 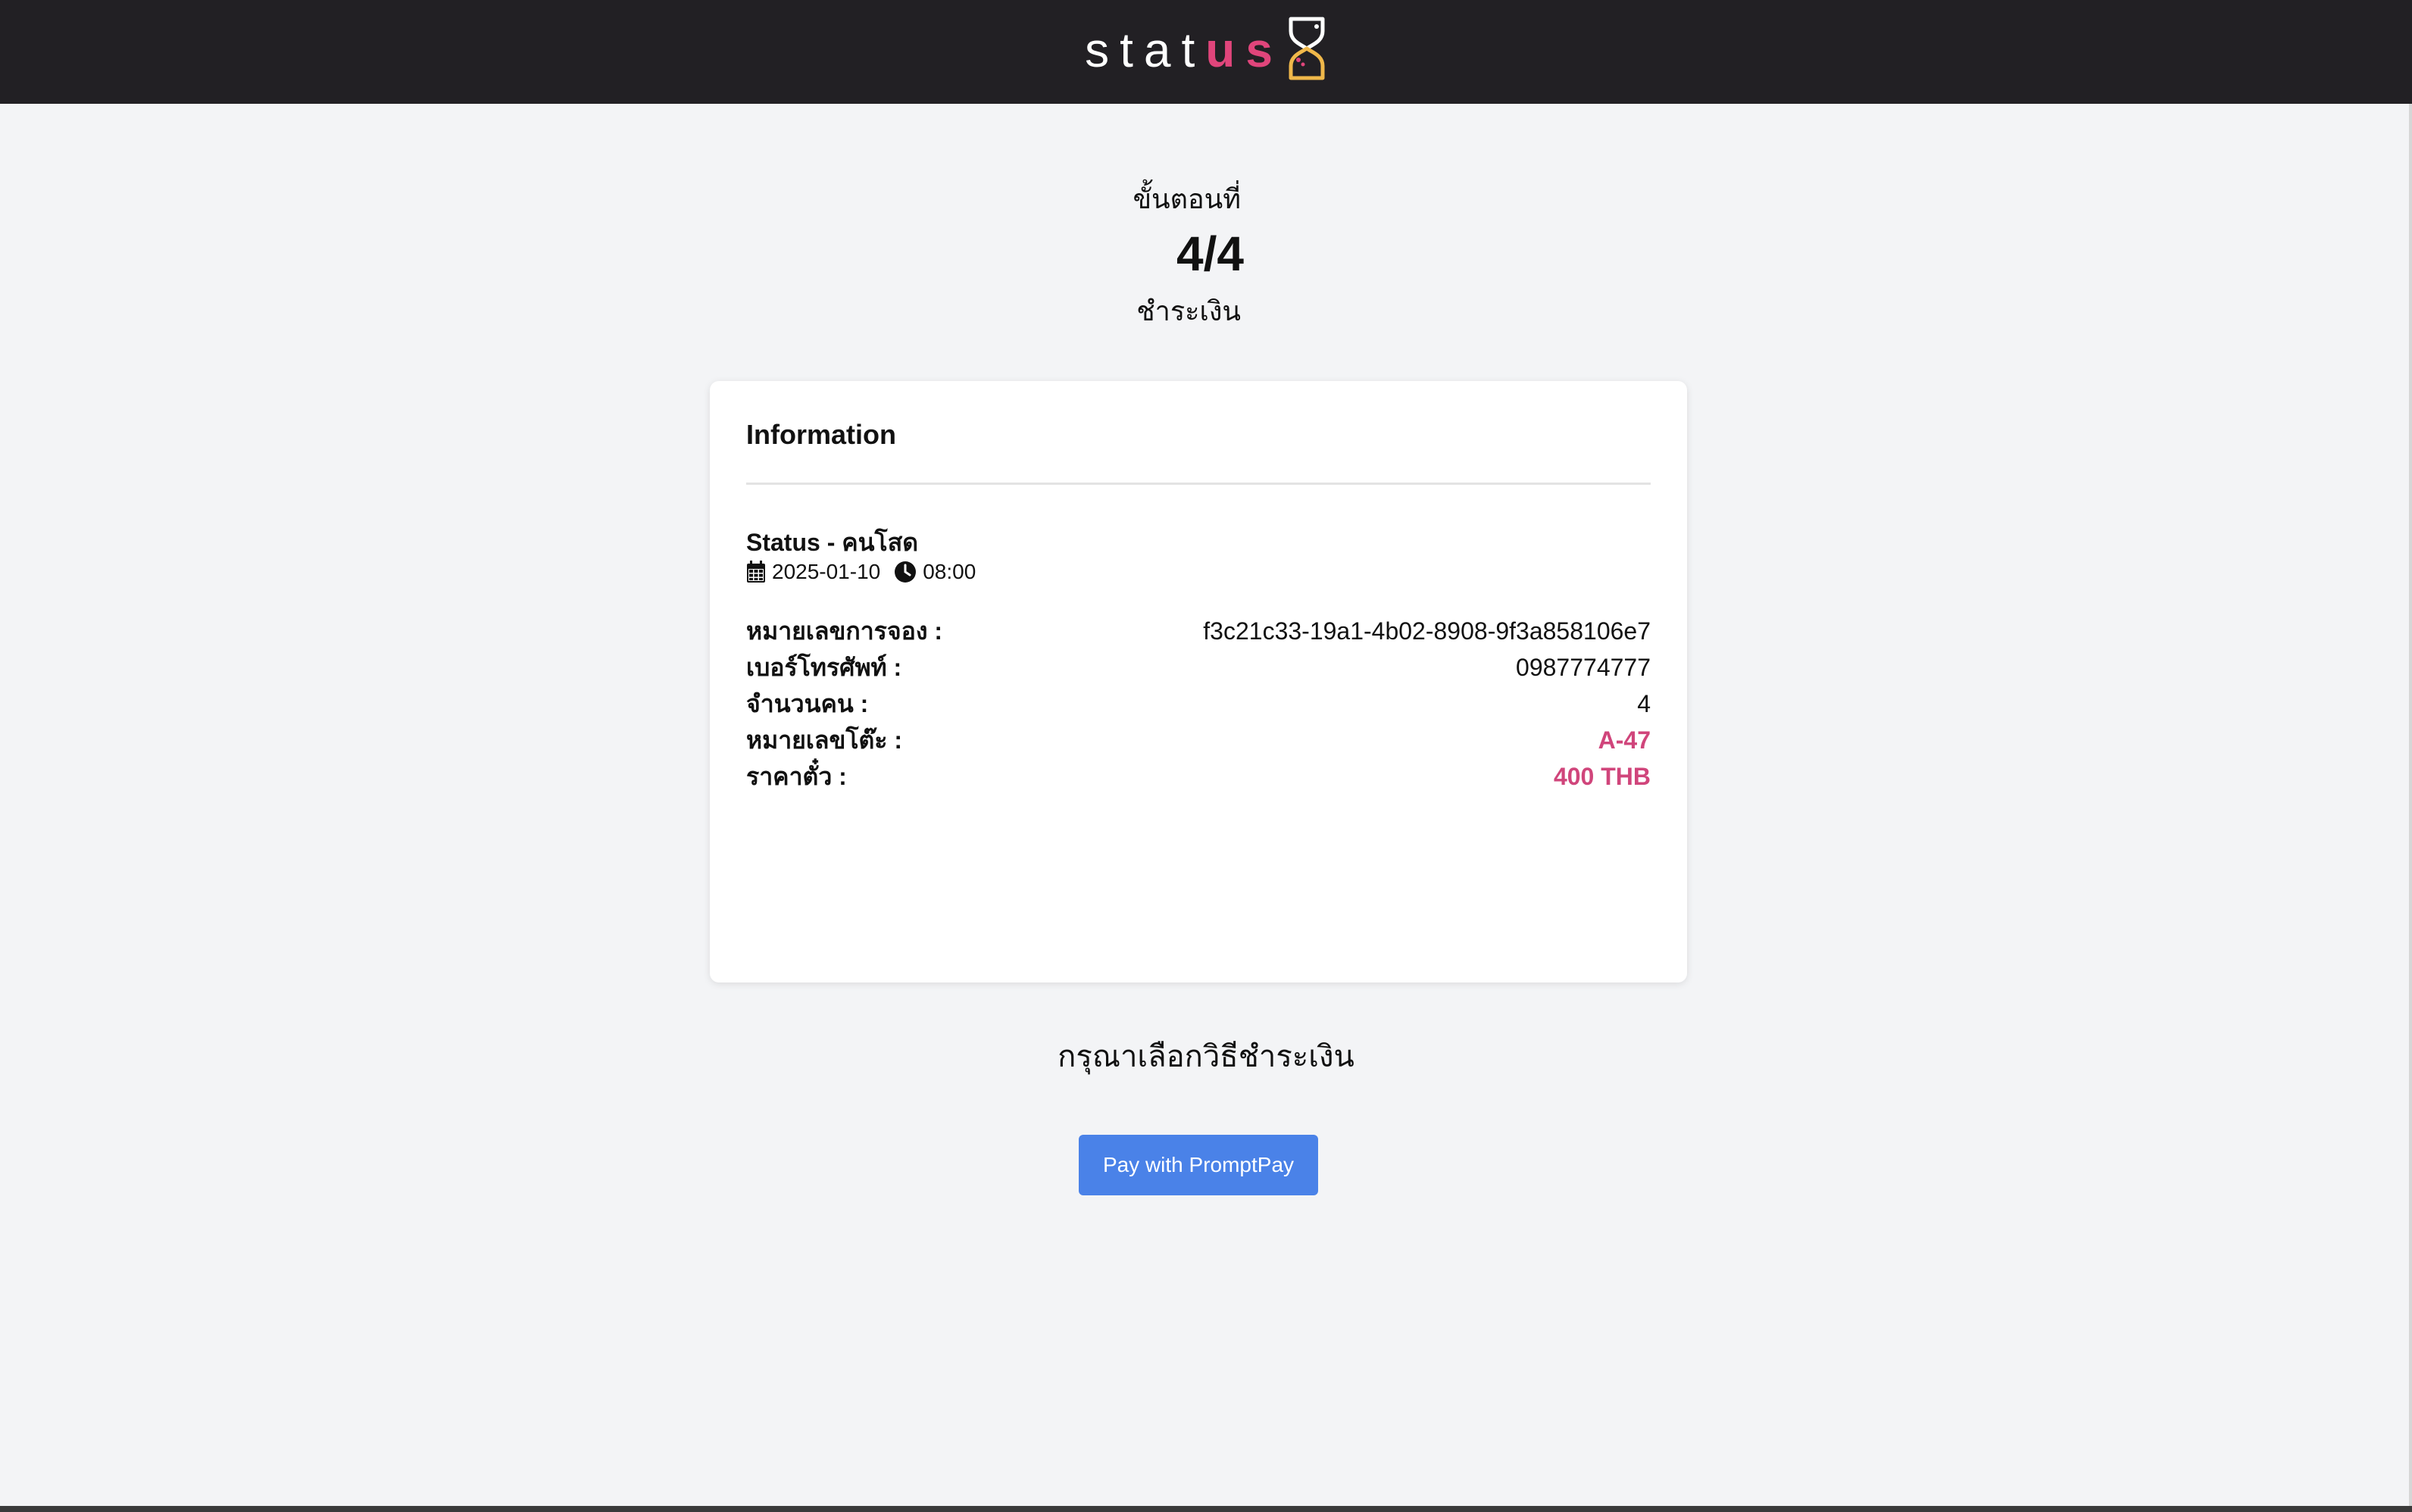 I want to click on window-bottom-edge, so click(x=1206, y=1509).